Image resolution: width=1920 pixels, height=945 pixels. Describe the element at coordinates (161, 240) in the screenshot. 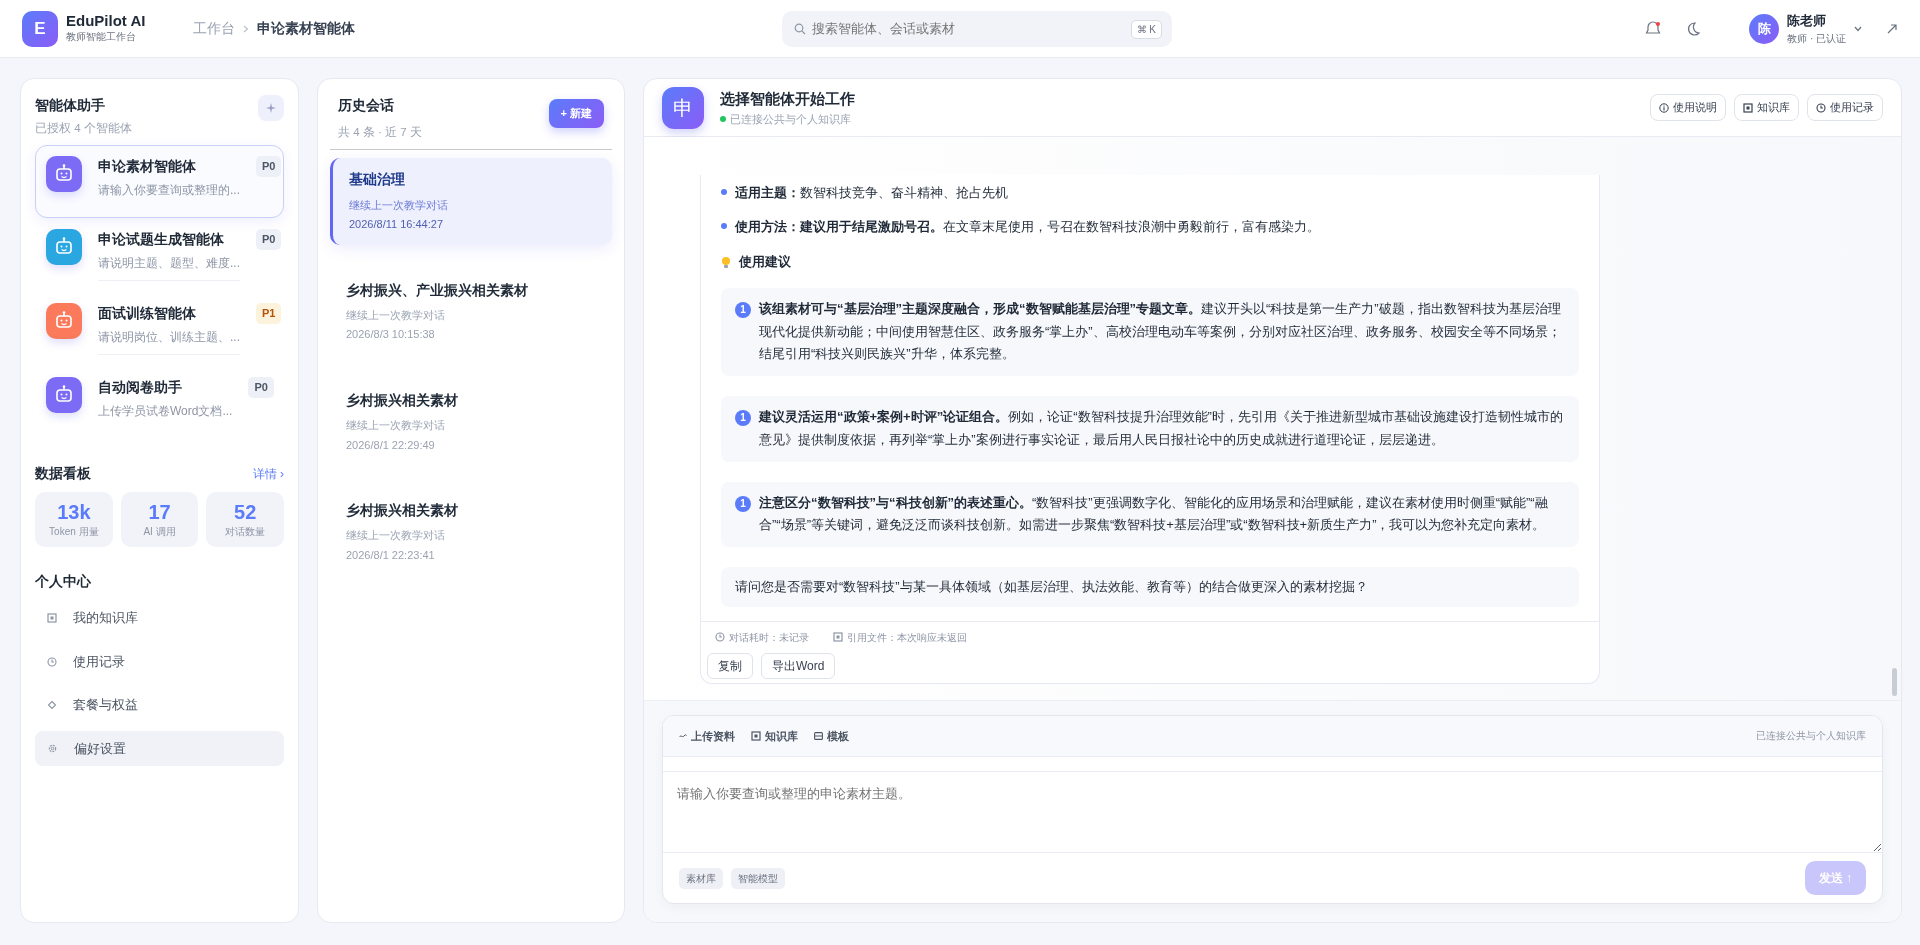

I see `agent-name: 申论试题生成智能体` at that location.